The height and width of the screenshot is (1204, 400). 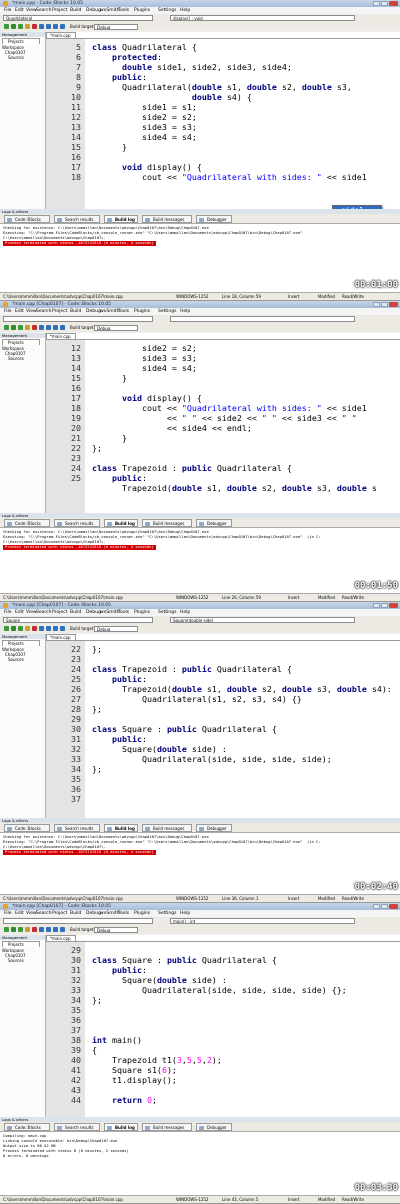 I want to click on menu-item-file: File, so click(x=8, y=10).